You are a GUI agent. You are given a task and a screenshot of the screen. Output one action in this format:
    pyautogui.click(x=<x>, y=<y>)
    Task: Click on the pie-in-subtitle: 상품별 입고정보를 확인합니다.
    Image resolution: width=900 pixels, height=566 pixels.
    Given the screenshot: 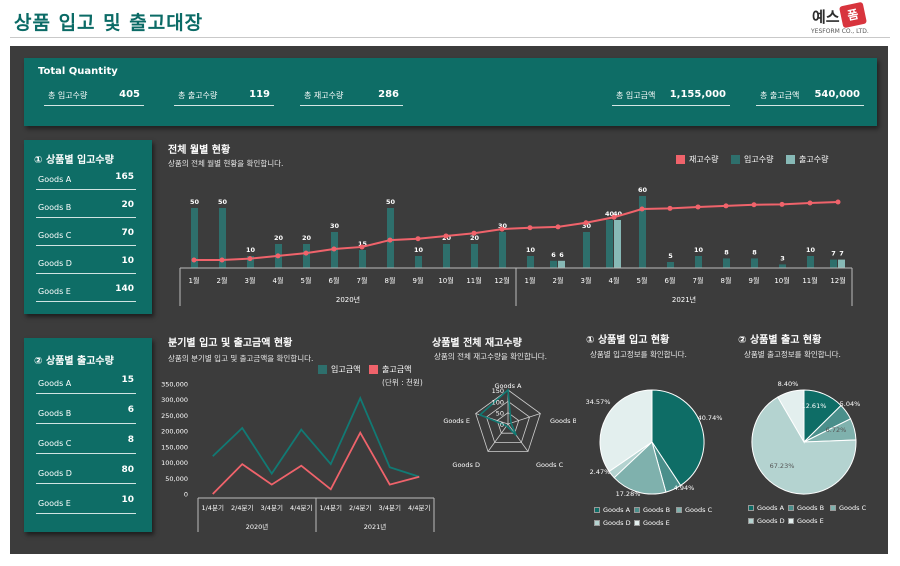 What is the action you would take?
    pyautogui.click(x=638, y=354)
    